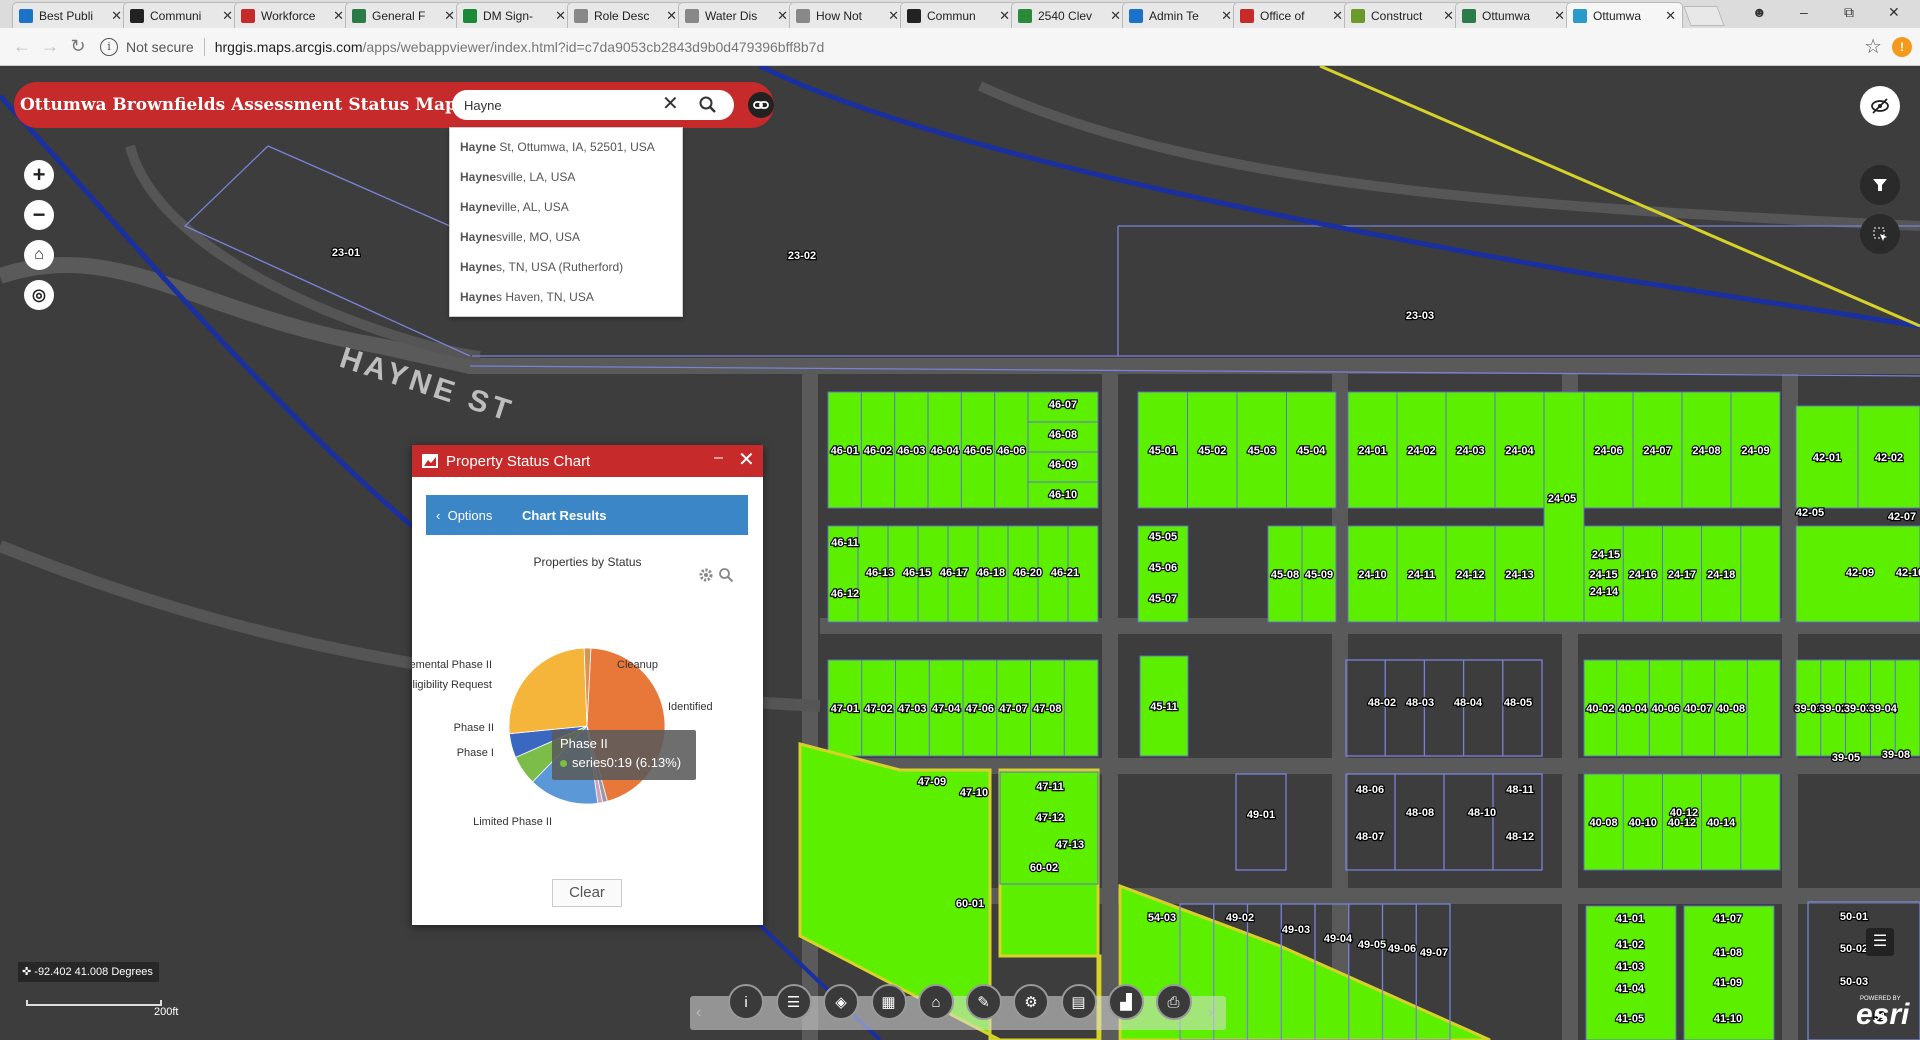 The height and width of the screenshot is (1040, 1920). Describe the element at coordinates (1031, 1002) in the screenshot. I see `measure-icon: ⚙` at that location.